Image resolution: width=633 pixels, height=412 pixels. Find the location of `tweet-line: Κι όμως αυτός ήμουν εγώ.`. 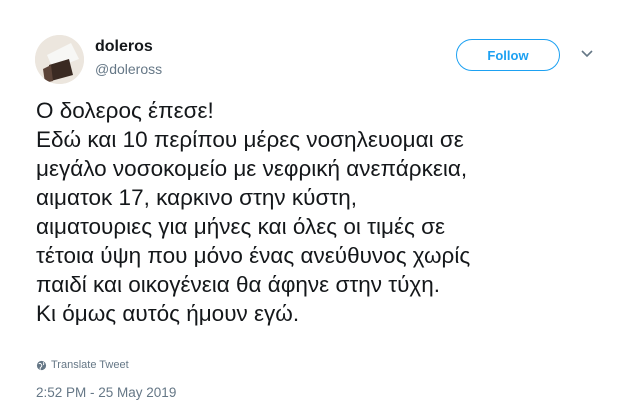

tweet-line: Κι όμως αυτός ήμουν εγώ. is located at coordinates (168, 313).